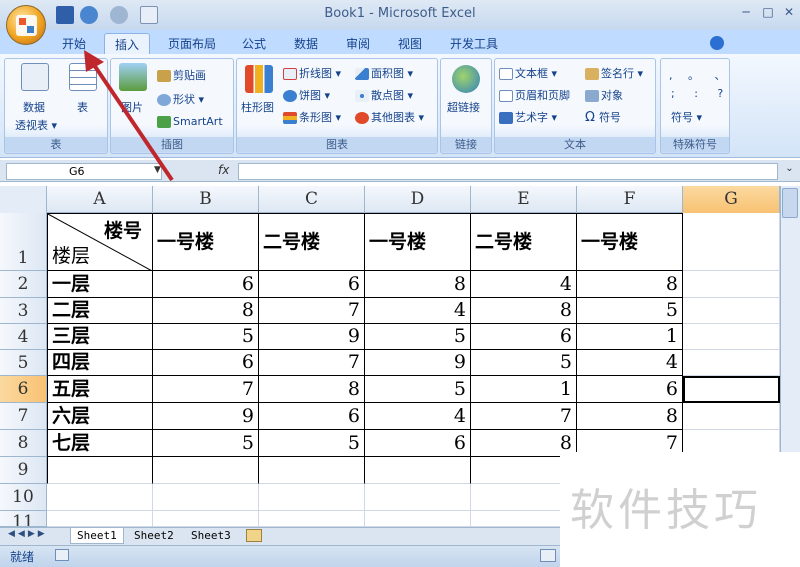 The height and width of the screenshot is (567, 800). I want to click on tab-data: 数据, so click(306, 43).